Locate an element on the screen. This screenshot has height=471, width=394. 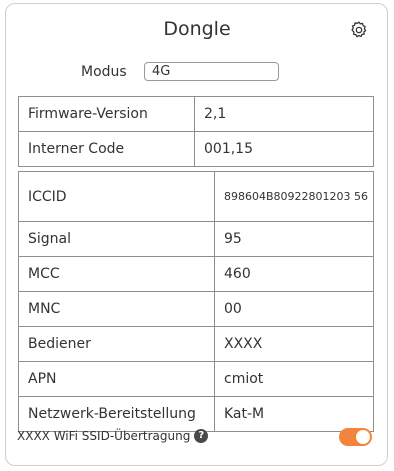
wifi-broadcast-label: XXXX WiFi SSID-Übertragung is located at coordinates (104, 436).